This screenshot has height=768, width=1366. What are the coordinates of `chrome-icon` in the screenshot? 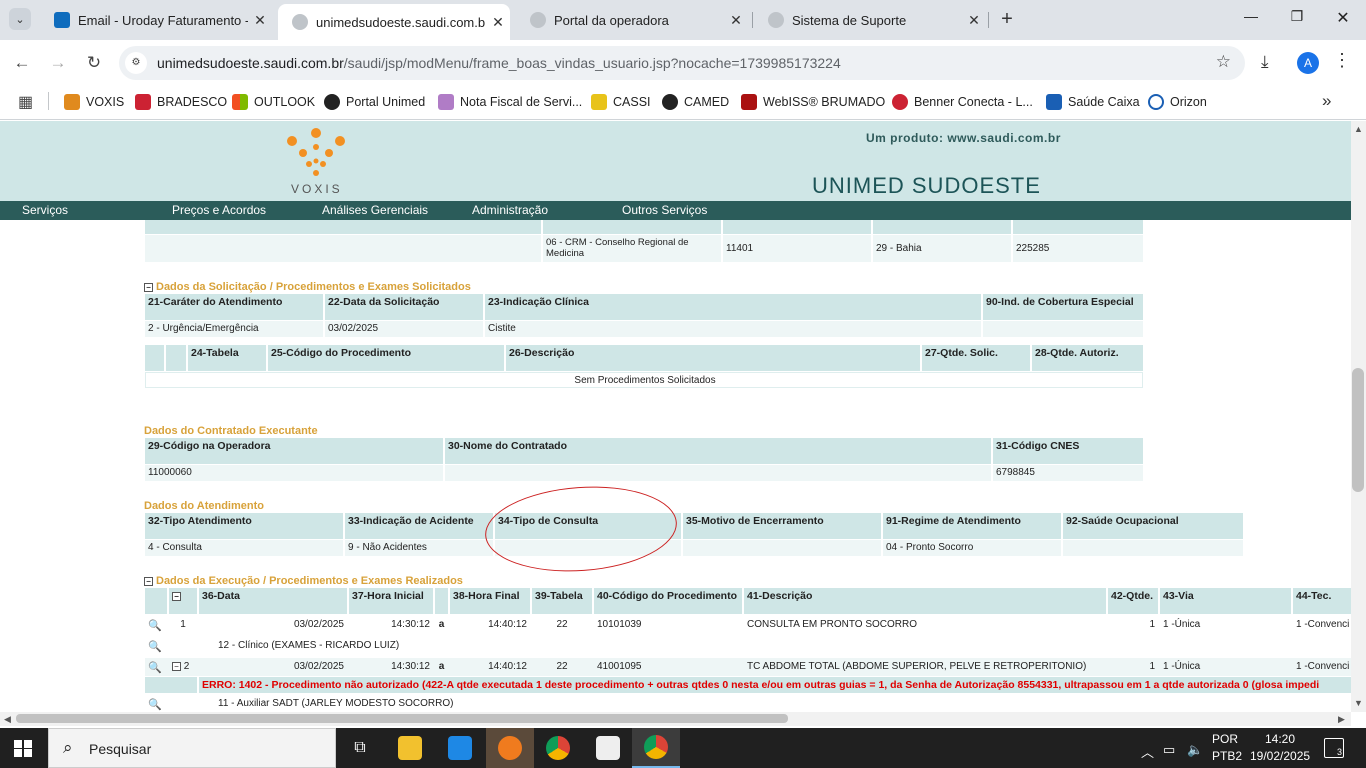 It's located at (558, 748).